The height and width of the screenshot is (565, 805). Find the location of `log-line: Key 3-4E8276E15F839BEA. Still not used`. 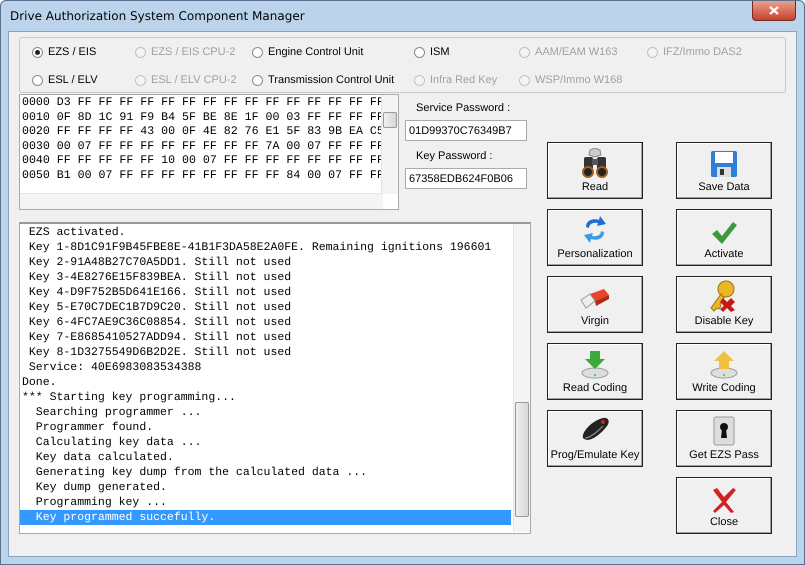

log-line: Key 3-4E8276E15F839BEA. Still not used is located at coordinates (265, 277).